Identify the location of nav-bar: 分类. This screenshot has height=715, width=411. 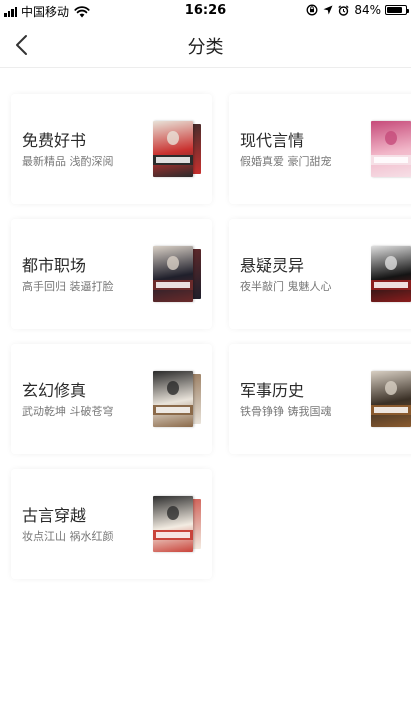
(205, 45).